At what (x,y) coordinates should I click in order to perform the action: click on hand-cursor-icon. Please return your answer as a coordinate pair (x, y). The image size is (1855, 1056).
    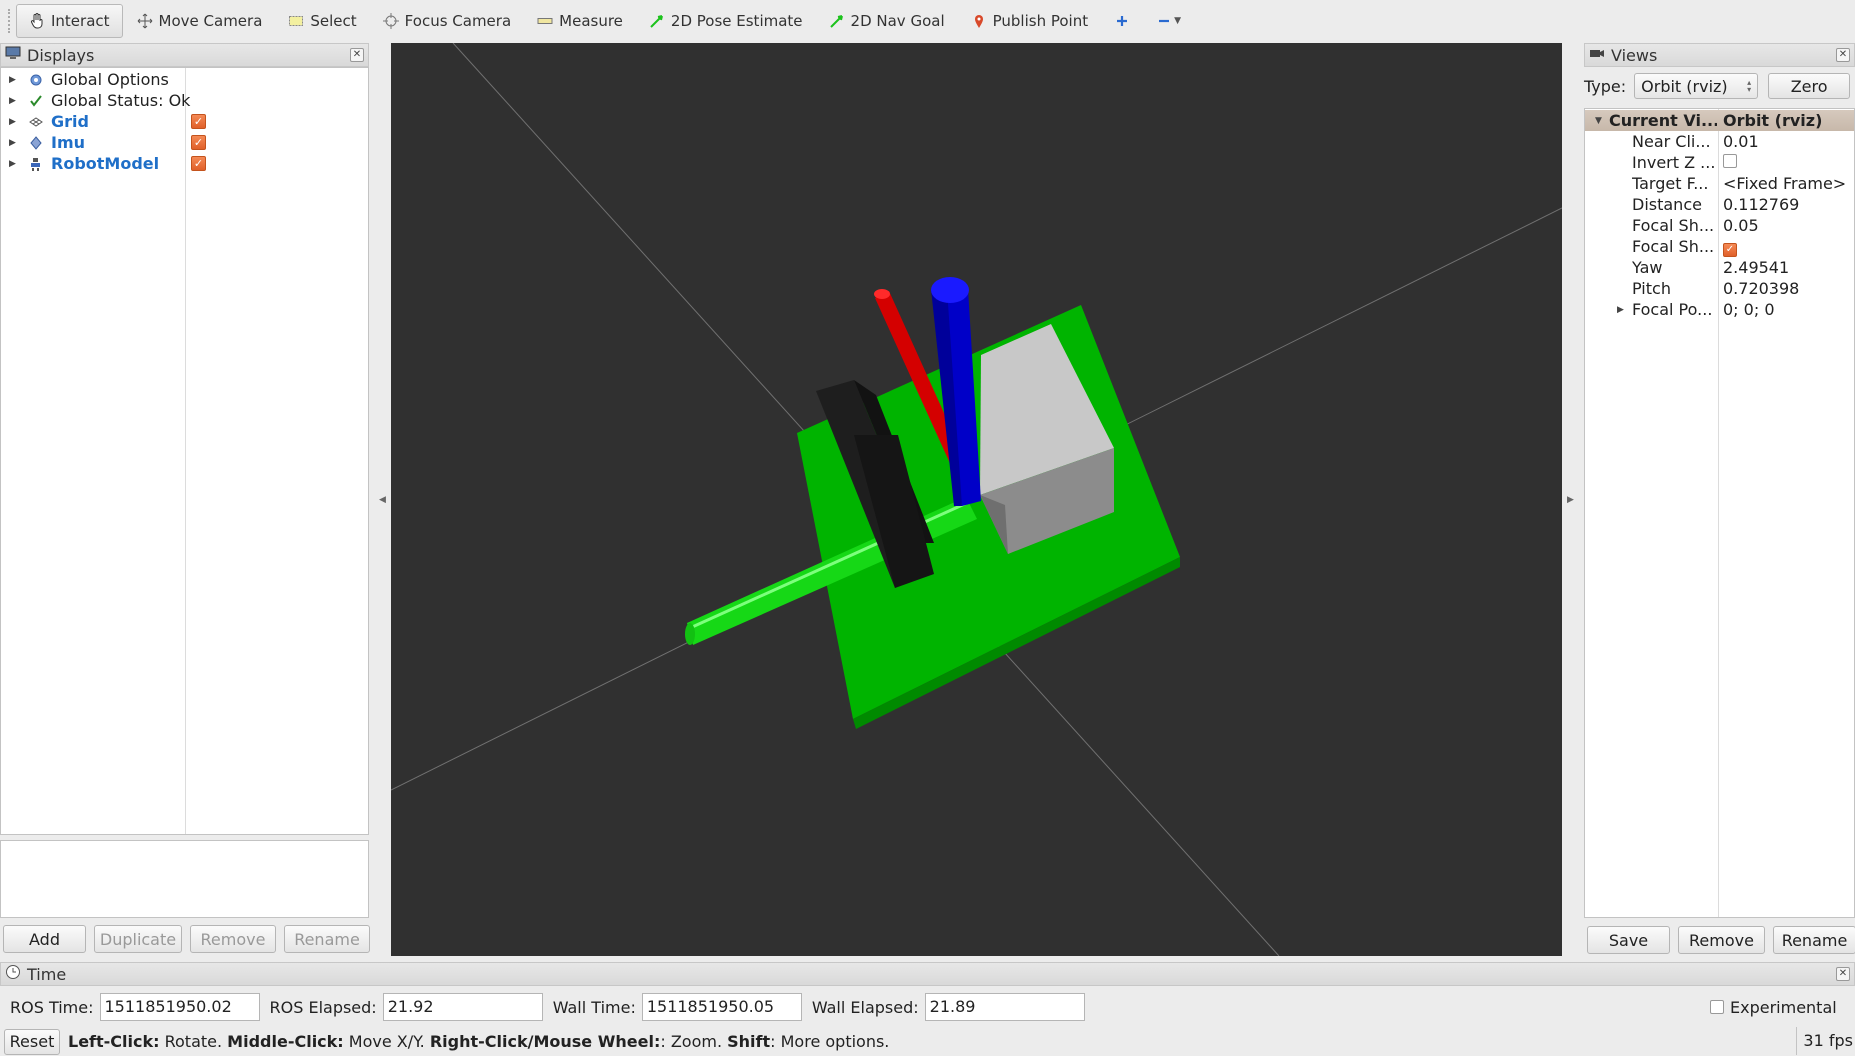
    Looking at the image, I should click on (37, 21).